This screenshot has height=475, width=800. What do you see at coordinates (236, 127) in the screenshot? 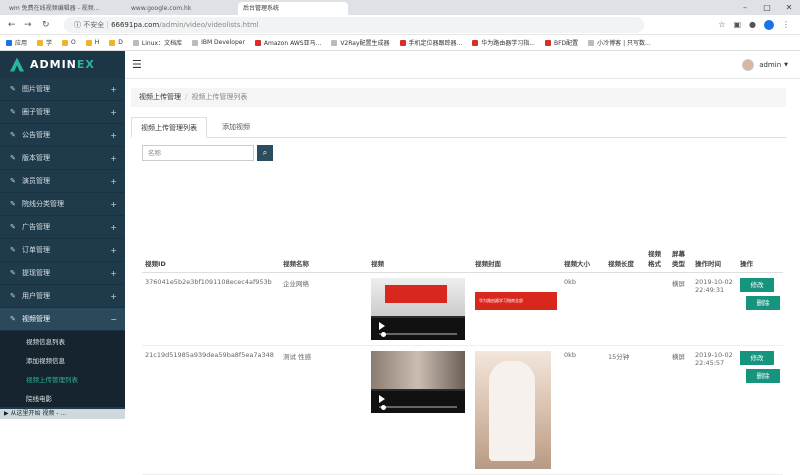
I see `tab-add-video: 添加视频` at bounding box center [236, 127].